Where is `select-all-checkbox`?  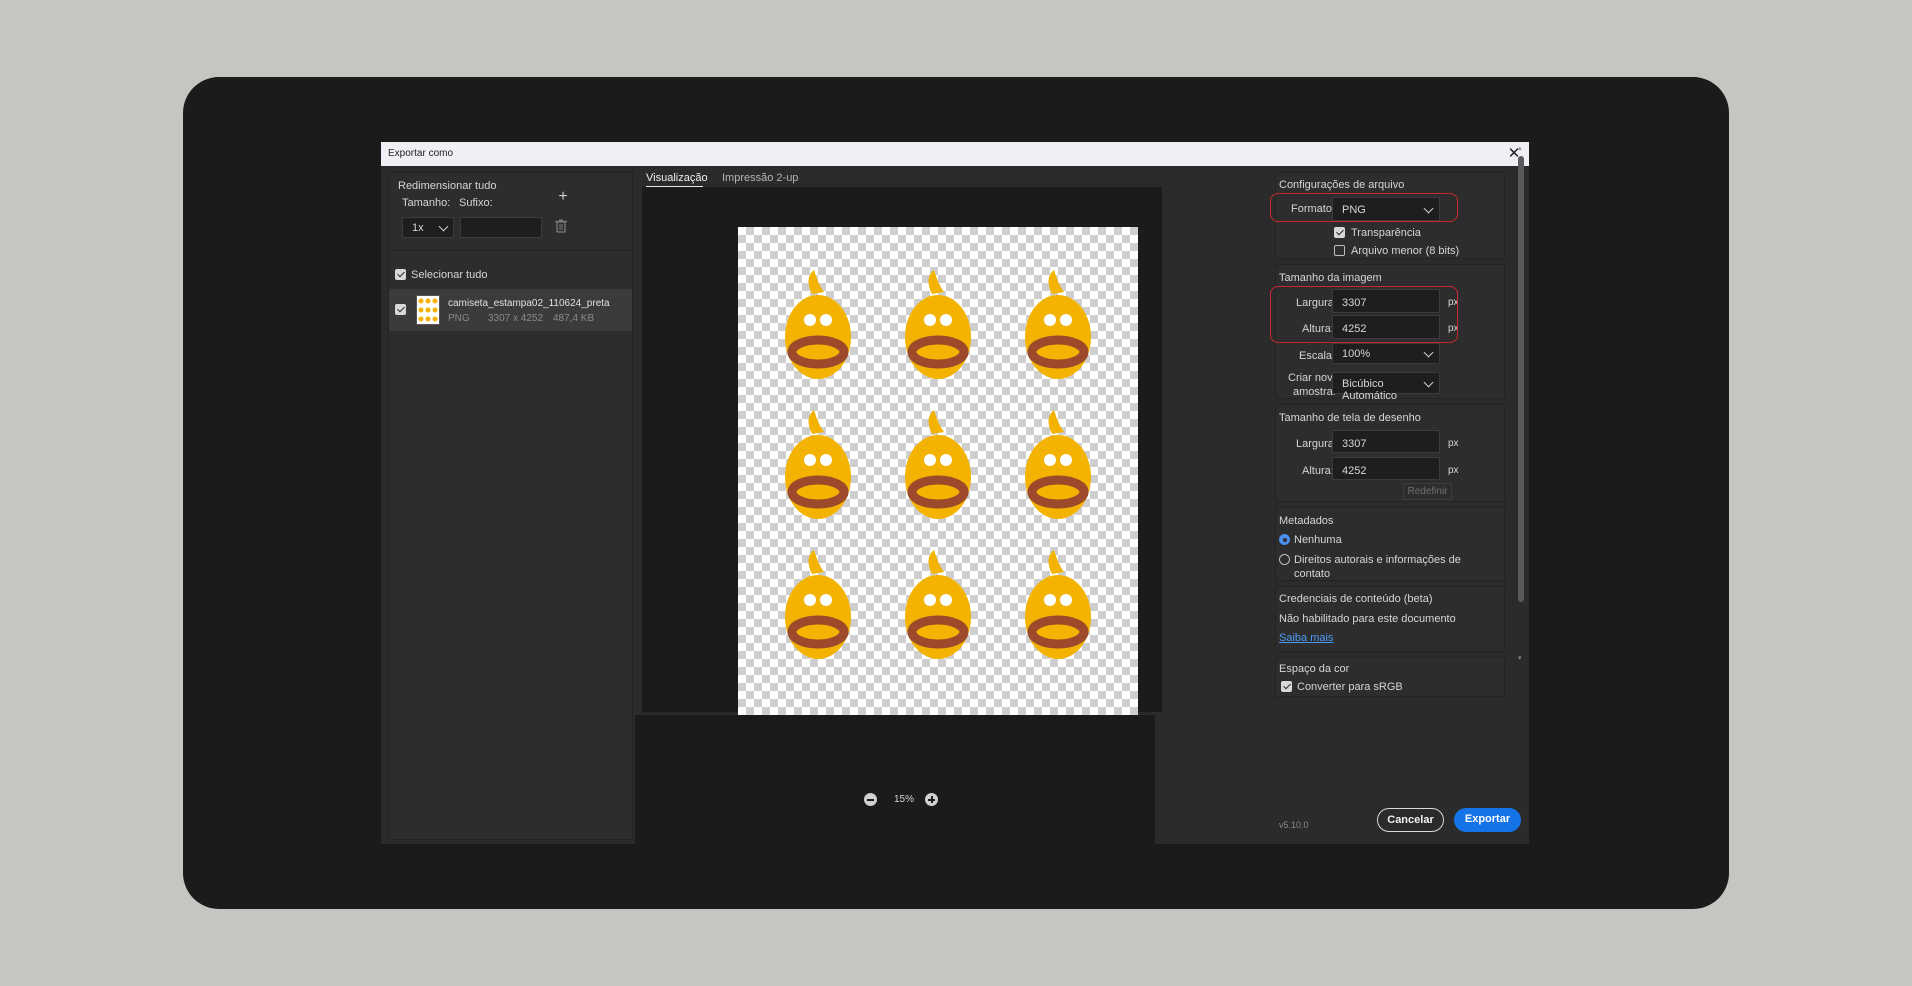
select-all-checkbox is located at coordinates (400, 274).